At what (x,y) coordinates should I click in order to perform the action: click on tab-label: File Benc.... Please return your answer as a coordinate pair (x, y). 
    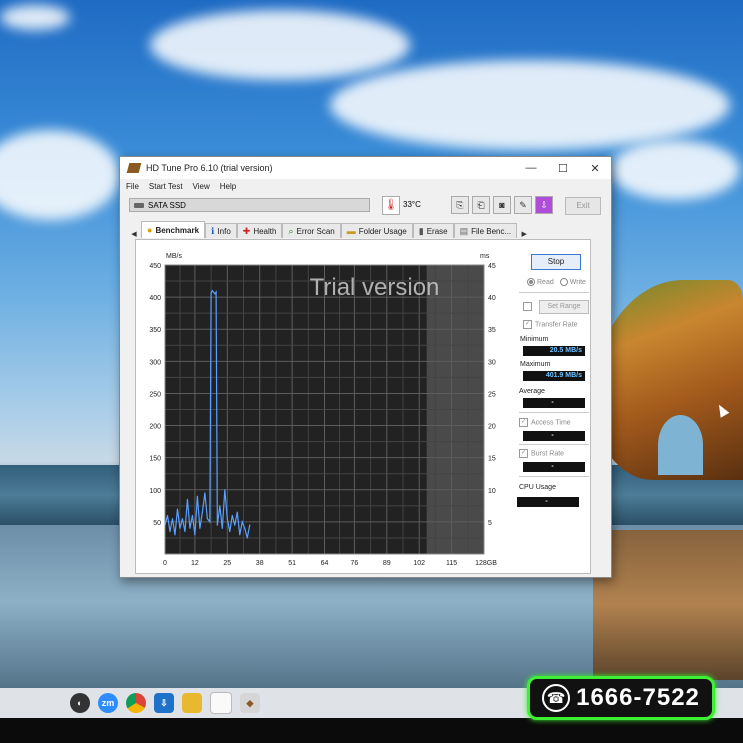
    Looking at the image, I should click on (491, 231).